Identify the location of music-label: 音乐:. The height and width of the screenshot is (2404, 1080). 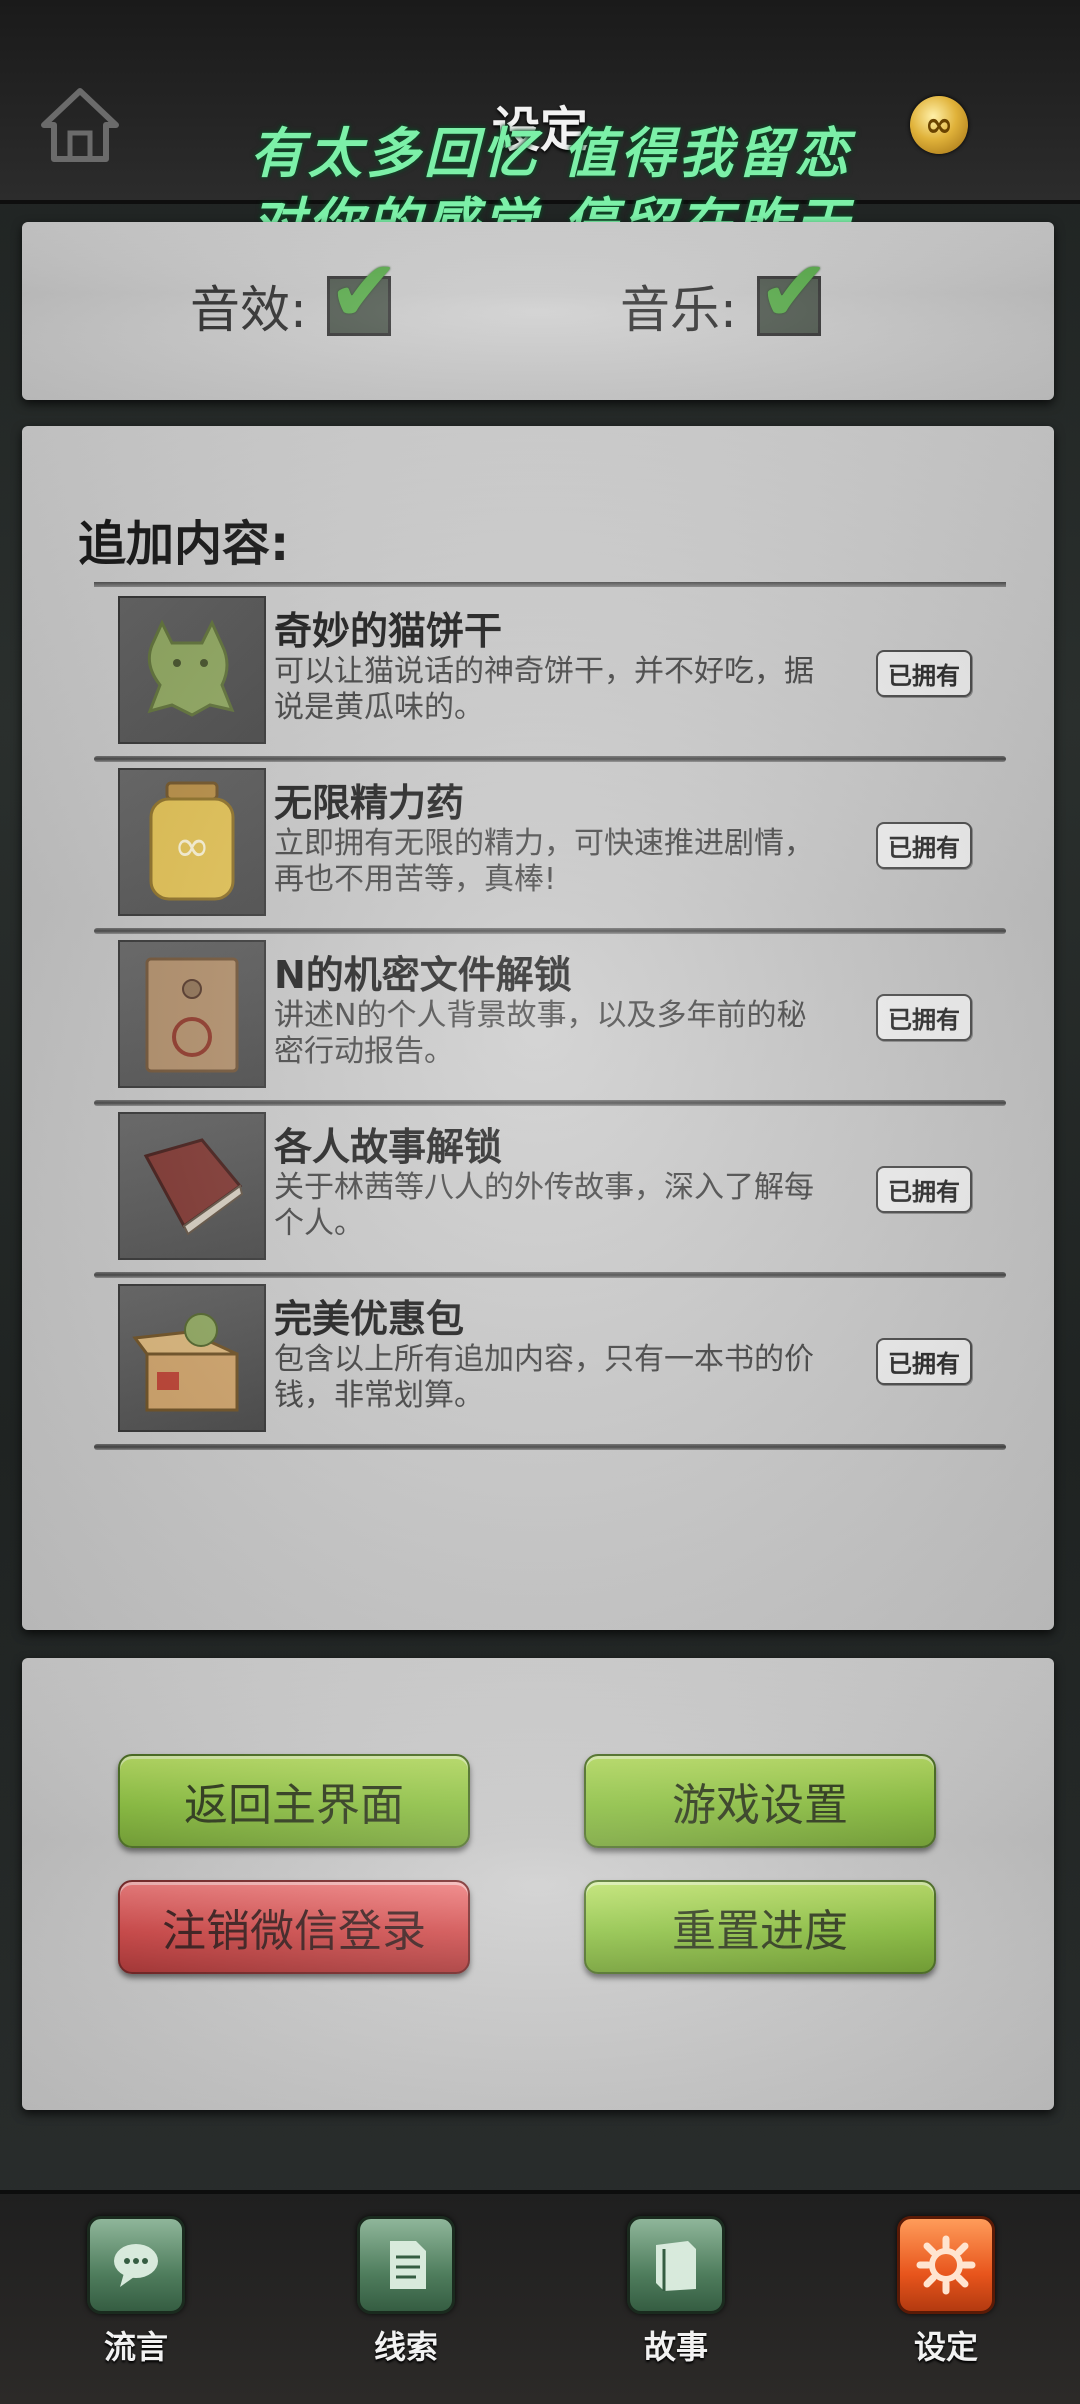
(678, 310).